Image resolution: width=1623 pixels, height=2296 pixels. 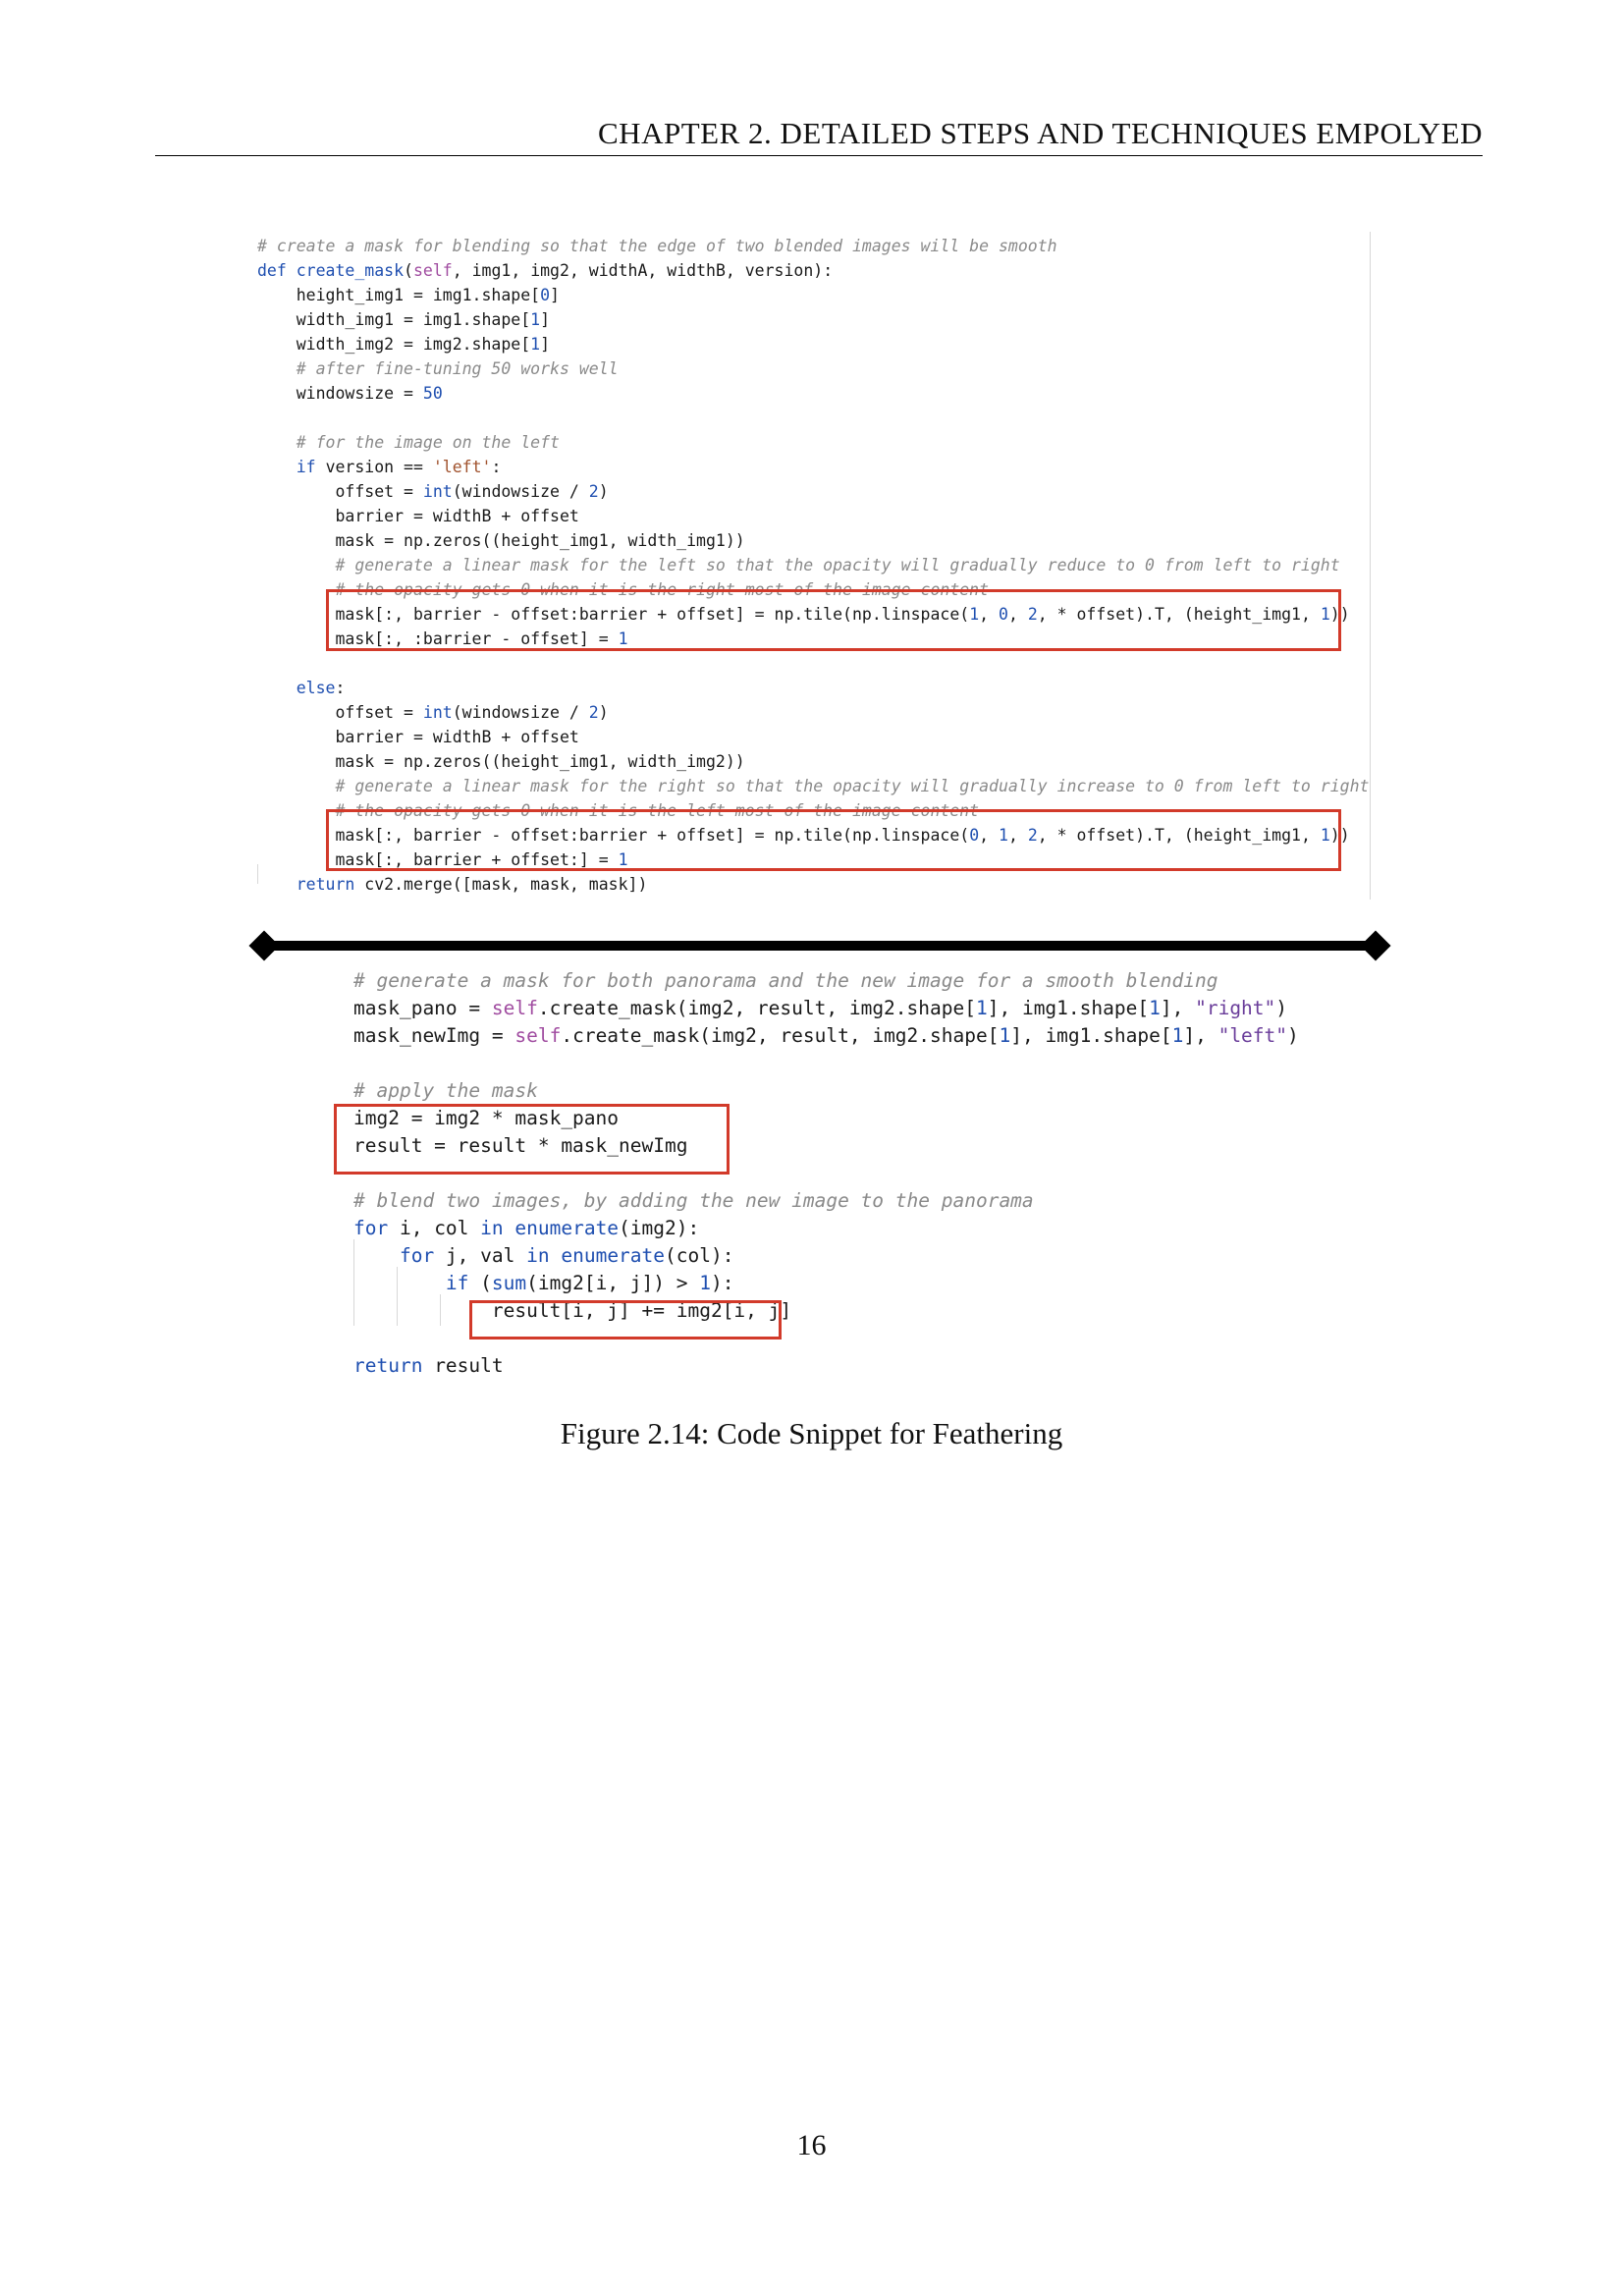 I want to click on code-line: # for the image on the left, so click(x=409, y=442).